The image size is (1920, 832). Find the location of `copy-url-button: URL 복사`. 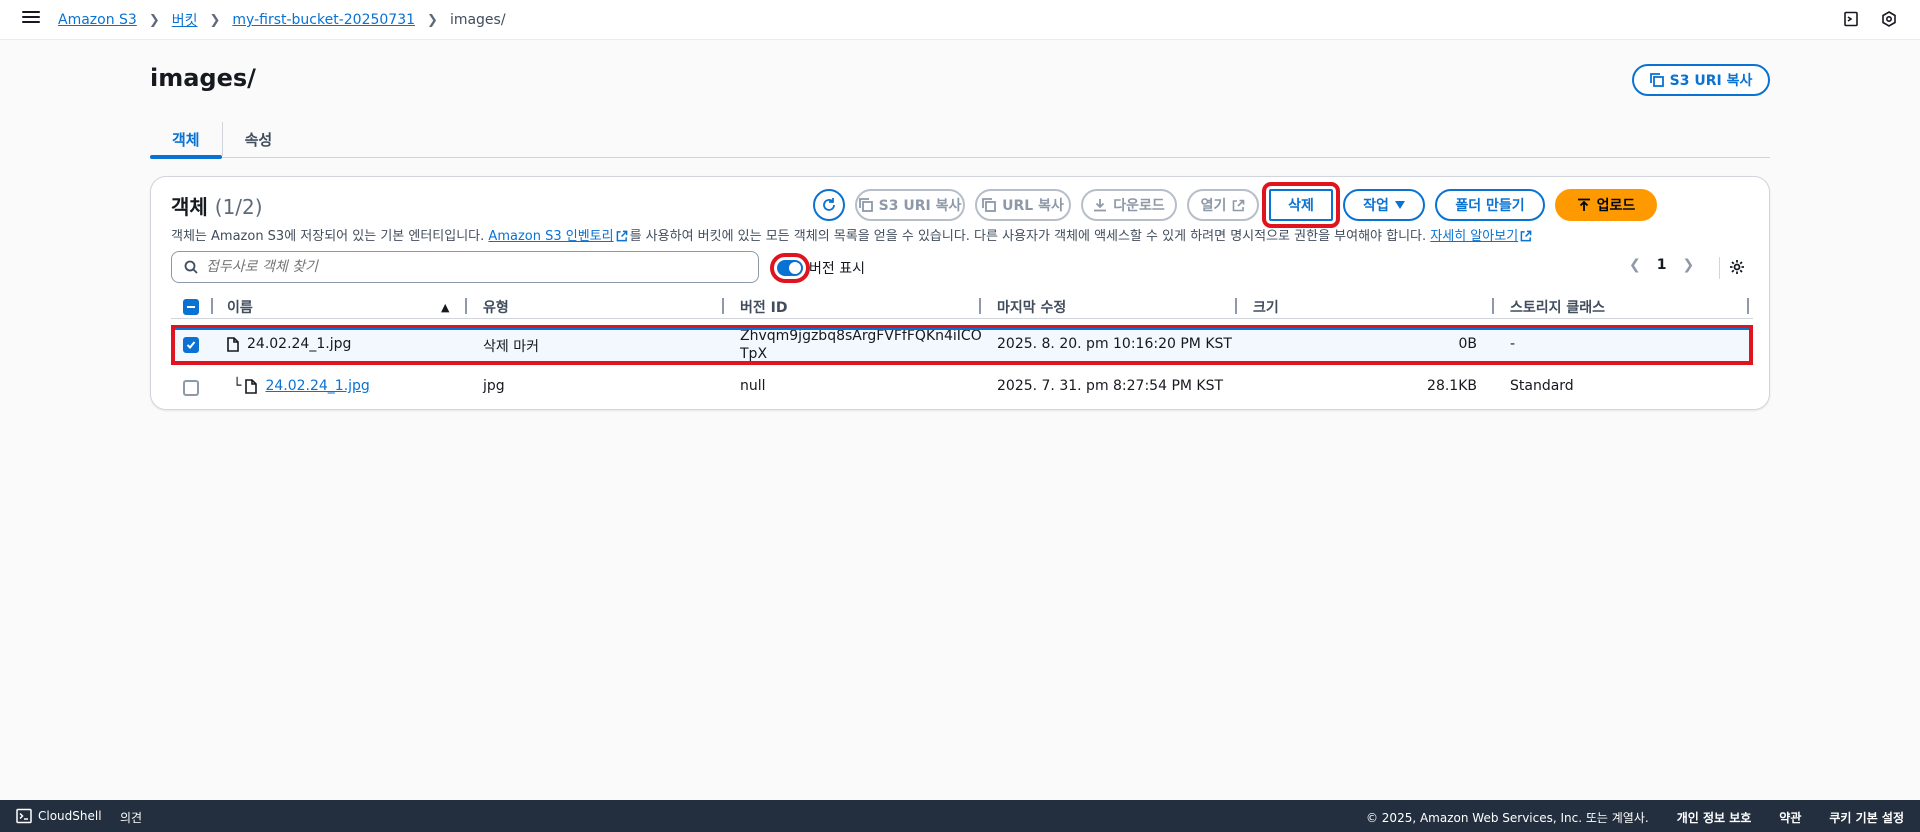

copy-url-button: URL 복사 is located at coordinates (1023, 205).